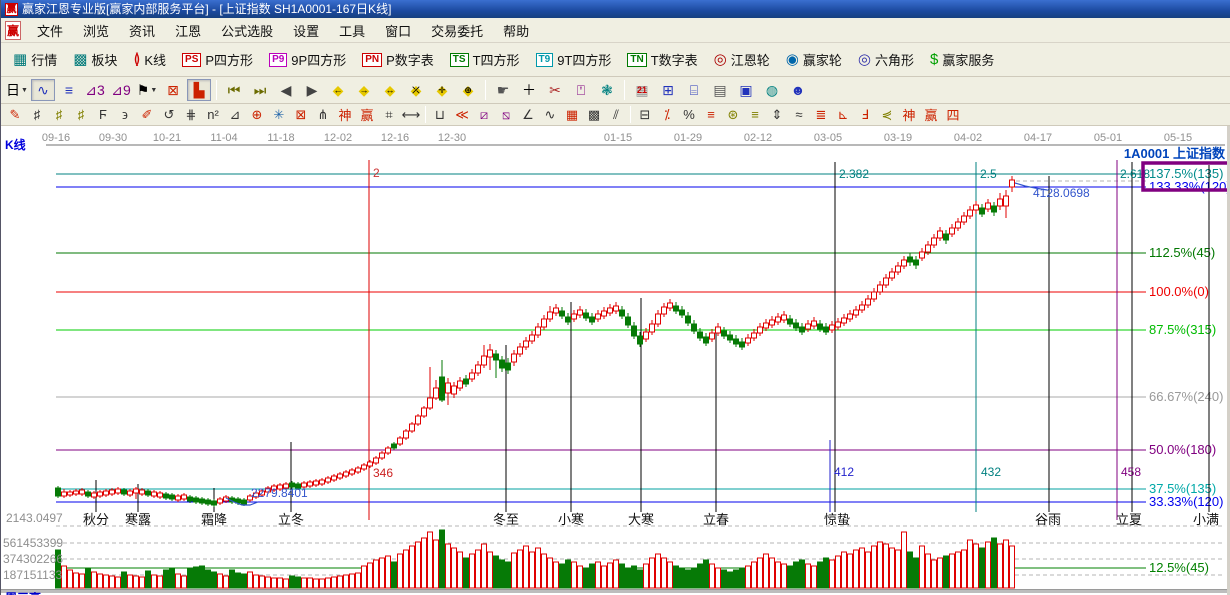  I want to click on remote-user-button: ☻, so click(798, 90).